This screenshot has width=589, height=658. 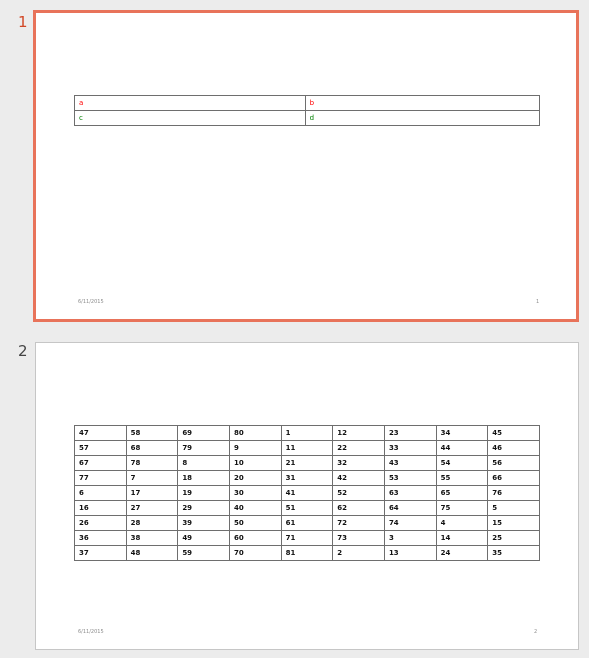 What do you see at coordinates (255, 538) in the screenshot?
I see `table-cell: 60` at bounding box center [255, 538].